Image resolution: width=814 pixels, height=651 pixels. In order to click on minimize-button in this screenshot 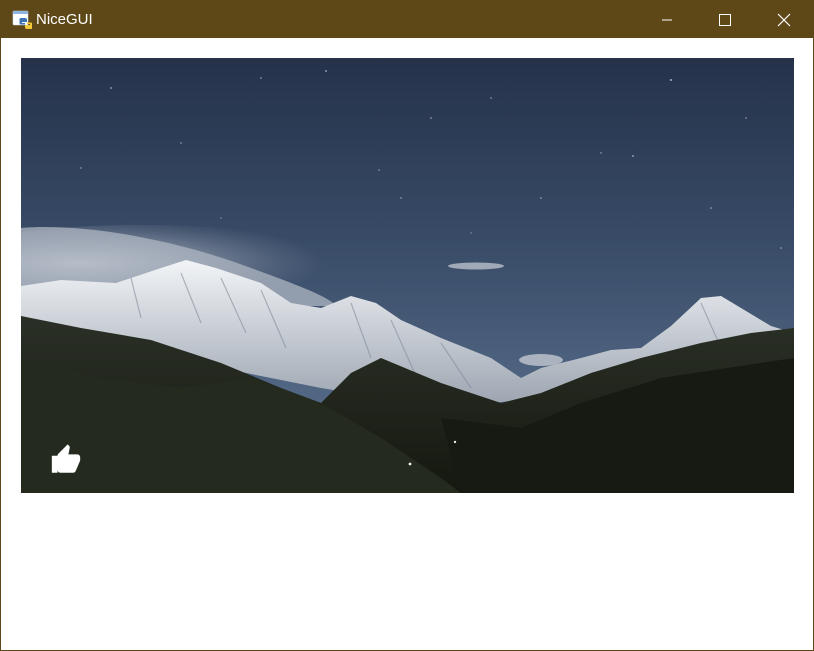, I will do `click(667, 19)`.